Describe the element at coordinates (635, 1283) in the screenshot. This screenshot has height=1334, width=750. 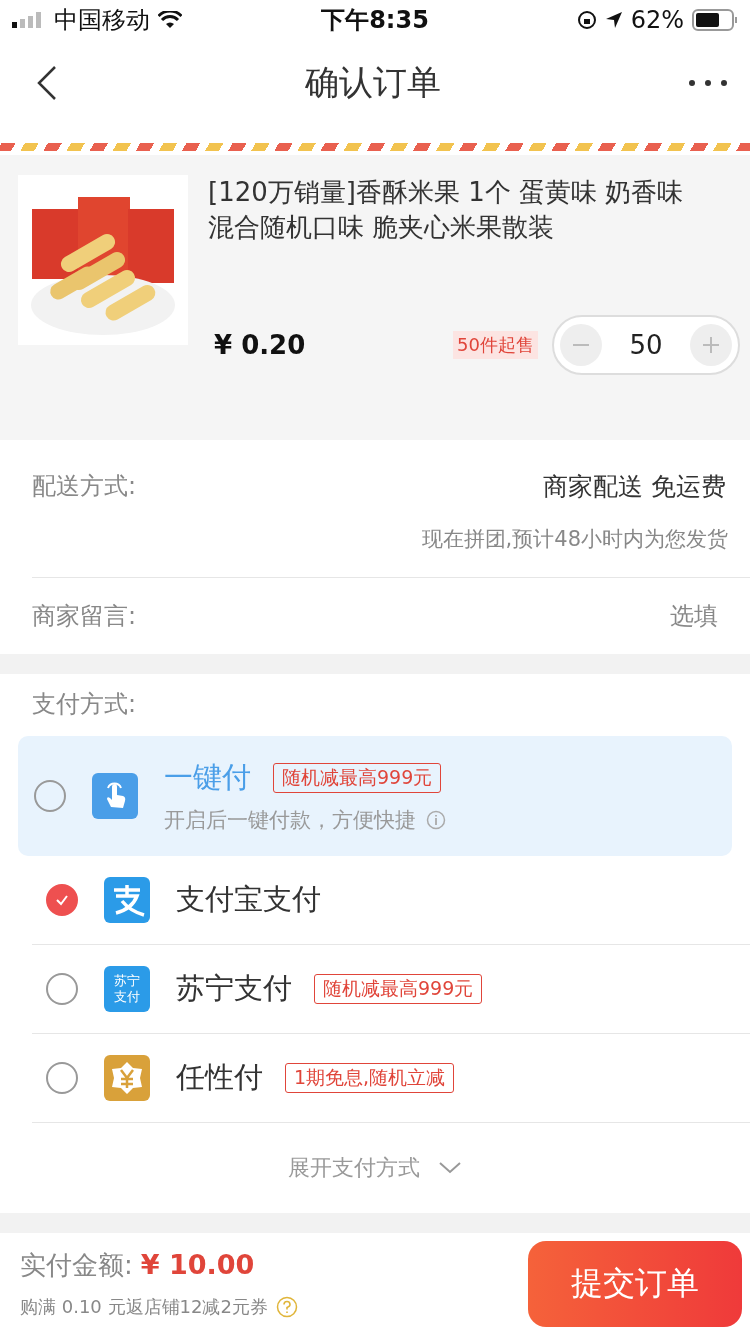
I see `submit-order-button: 提交订单` at that location.